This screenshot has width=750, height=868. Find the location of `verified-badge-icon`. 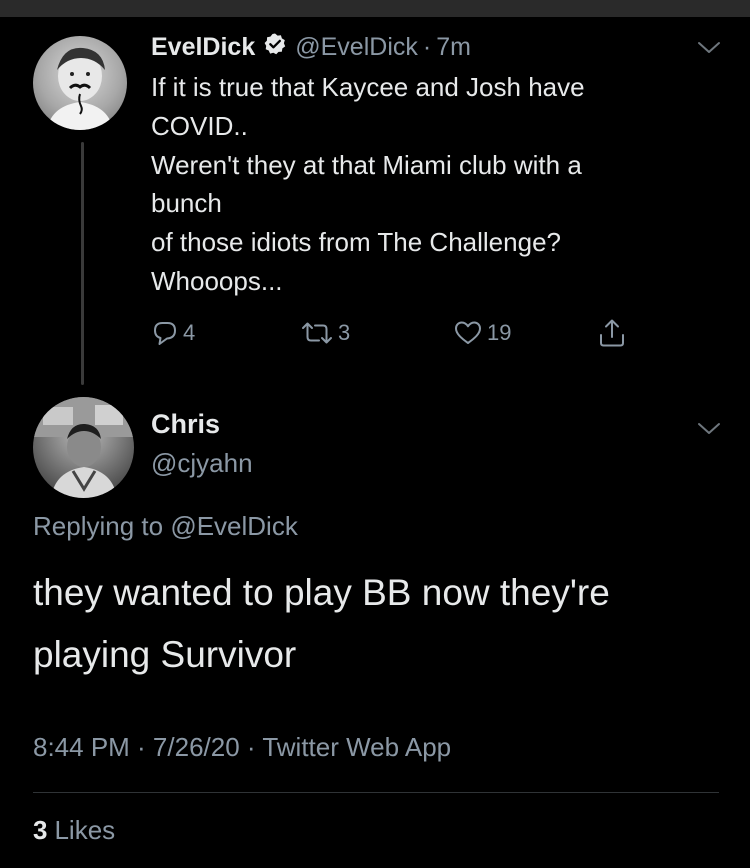

verified-badge-icon is located at coordinates (275, 47).